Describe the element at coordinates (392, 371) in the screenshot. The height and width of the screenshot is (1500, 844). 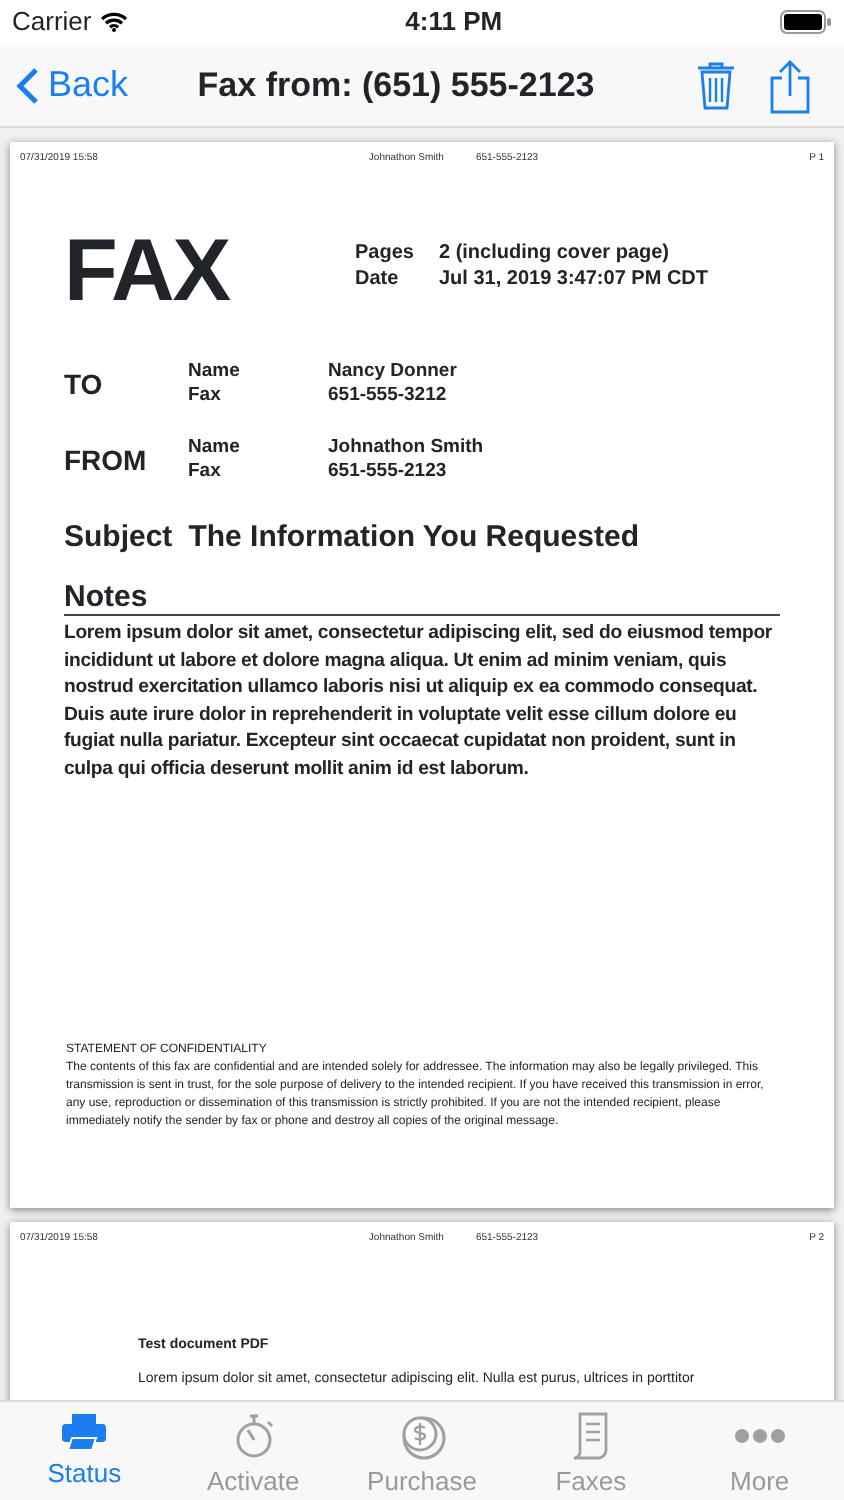
I see `field-value: Nancy Donner` at that location.